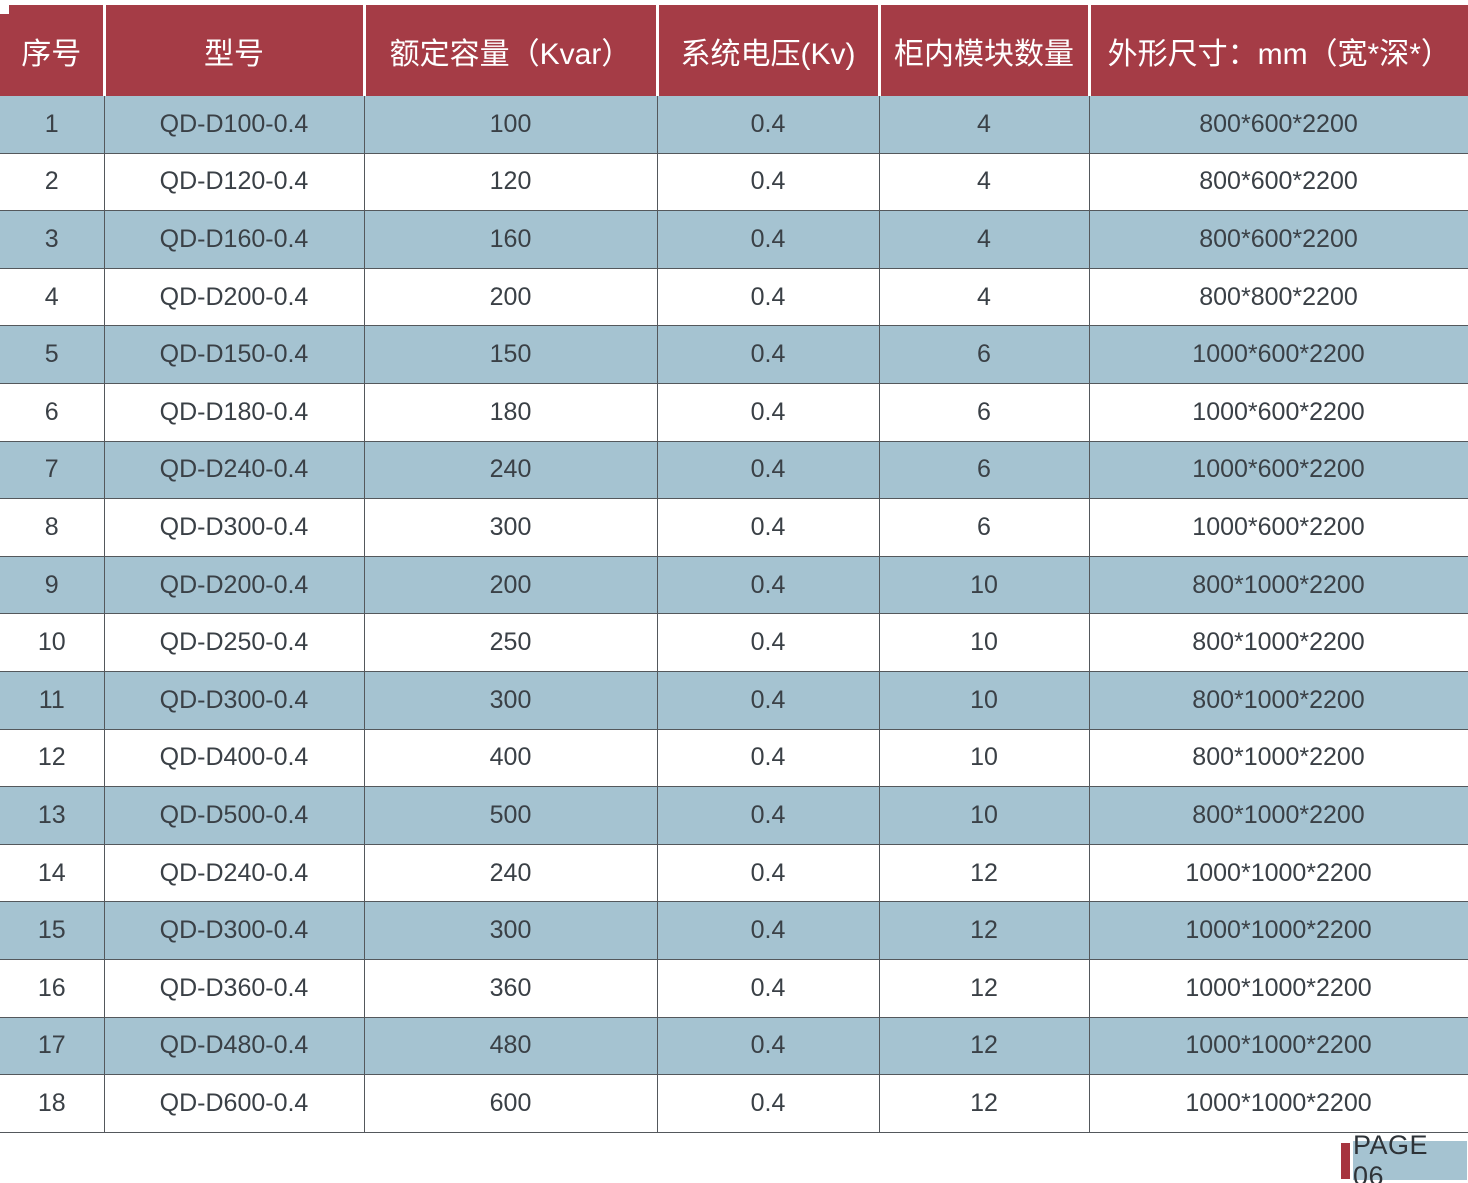  What do you see at coordinates (510, 815) in the screenshot?
I see `cell-capacity: 500` at bounding box center [510, 815].